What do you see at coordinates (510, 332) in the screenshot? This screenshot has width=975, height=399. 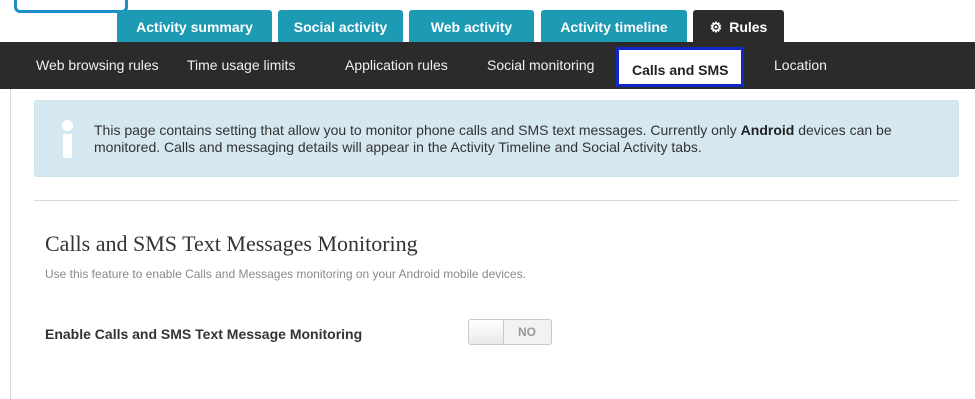 I see `monitoring-toggle: NO` at bounding box center [510, 332].